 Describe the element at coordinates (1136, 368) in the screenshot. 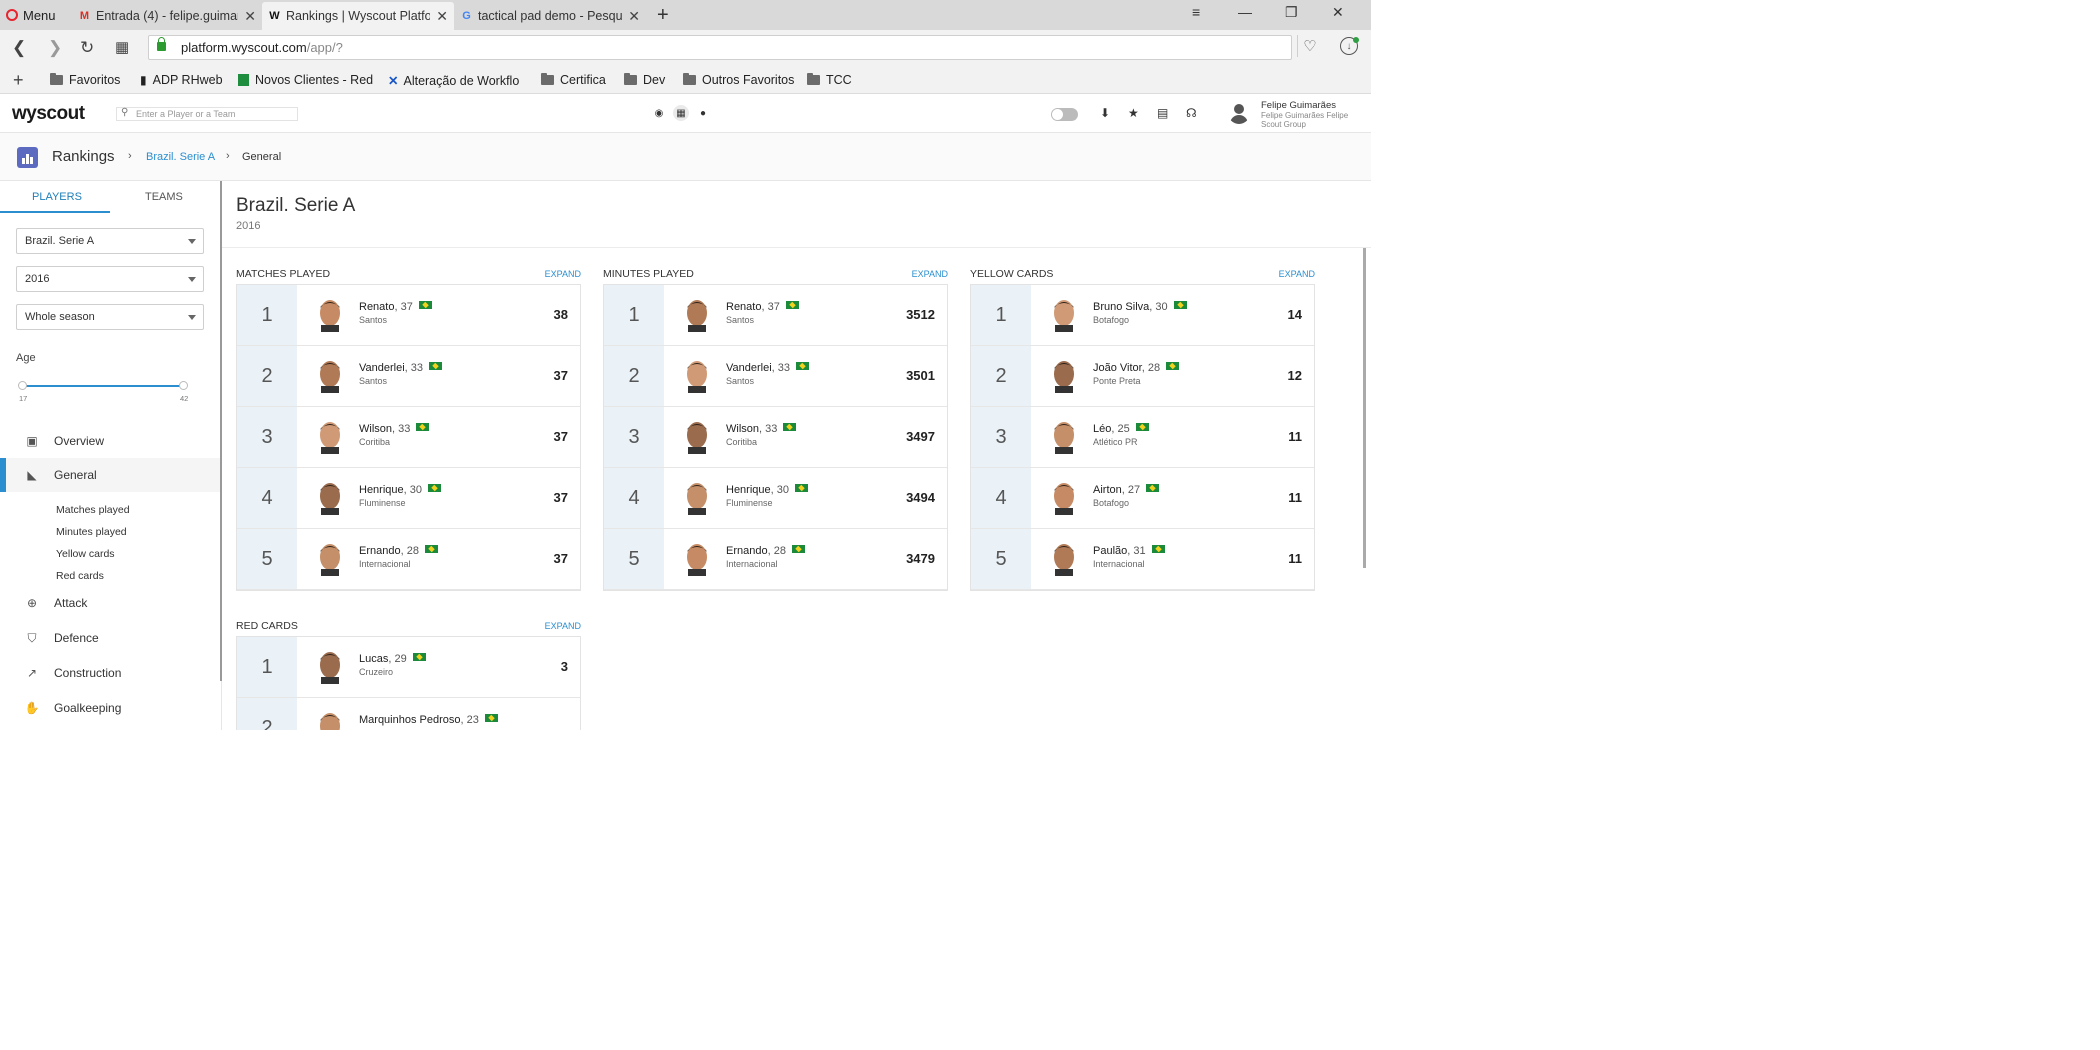

I see `player-name: João Vitor, 28` at that location.